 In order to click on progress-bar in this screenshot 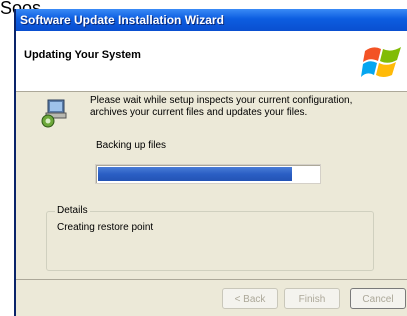, I will do `click(208, 174)`.